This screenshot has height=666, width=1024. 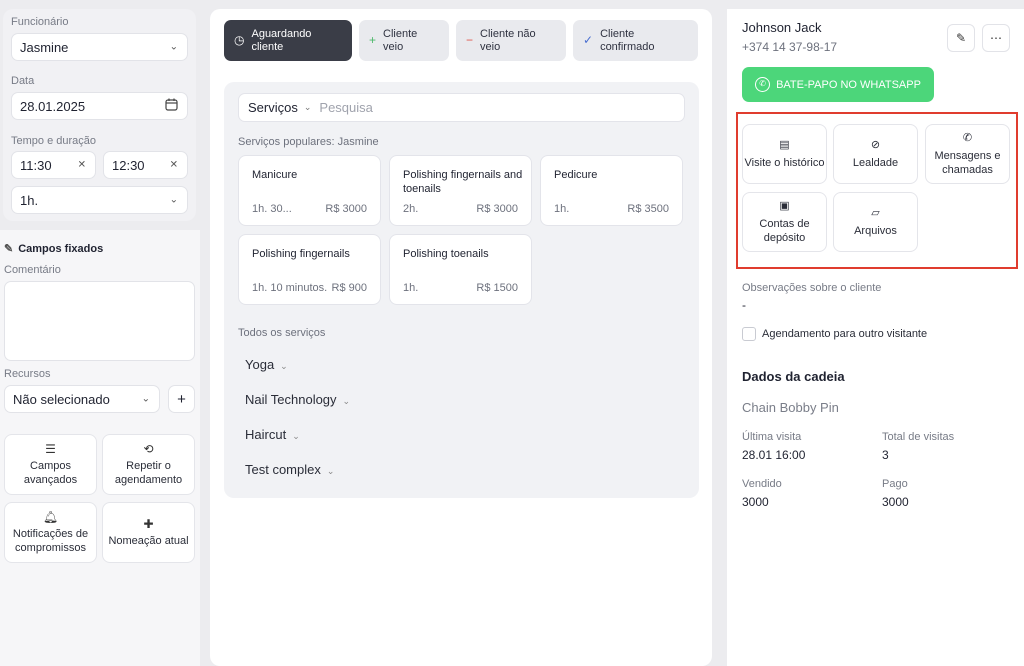 What do you see at coordinates (772, 437) in the screenshot?
I see `last-visit-label: Última visita` at bounding box center [772, 437].